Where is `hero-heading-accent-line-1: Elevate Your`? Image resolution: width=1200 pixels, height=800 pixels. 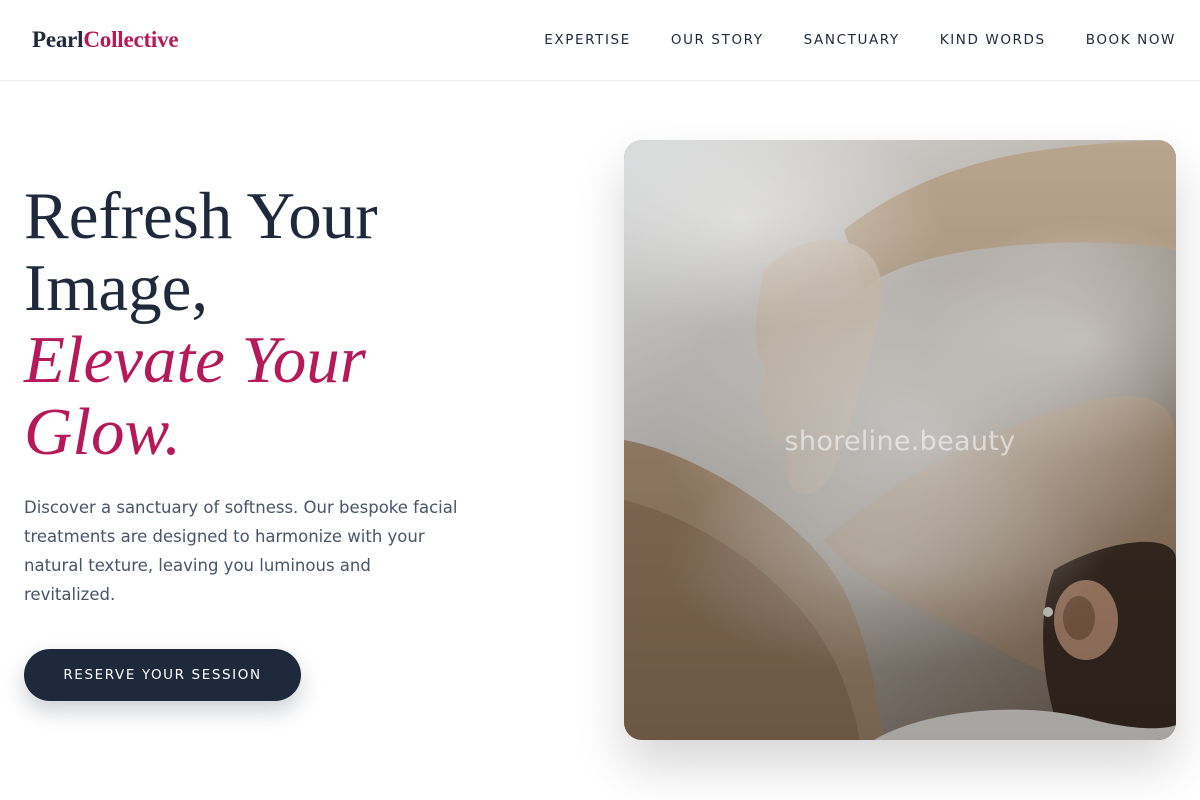
hero-heading-accent-line-1: Elevate Your is located at coordinates (195, 360).